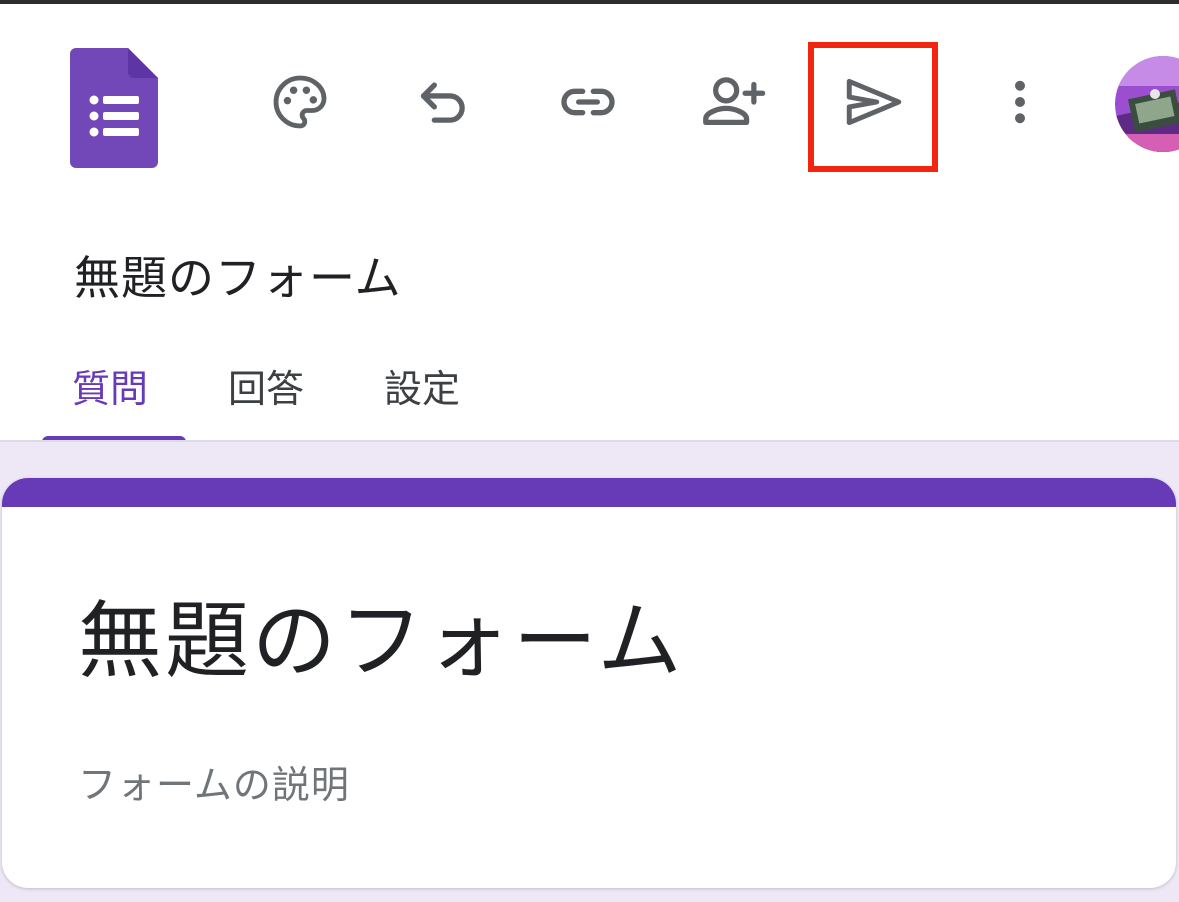  What do you see at coordinates (110, 389) in the screenshot?
I see `tab-questions-label: 質問` at bounding box center [110, 389].